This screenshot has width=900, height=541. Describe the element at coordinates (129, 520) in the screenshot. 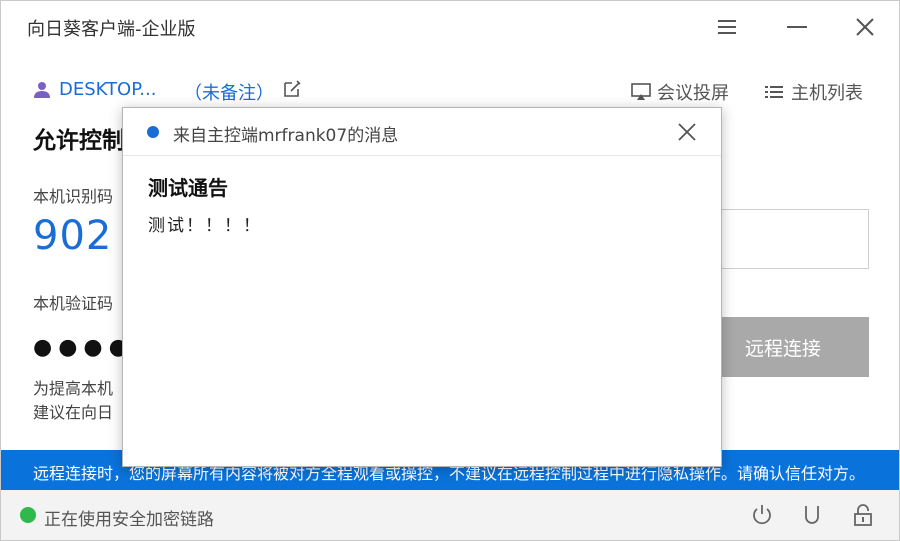

I see `status-text: 正在使用安全加密链路` at that location.